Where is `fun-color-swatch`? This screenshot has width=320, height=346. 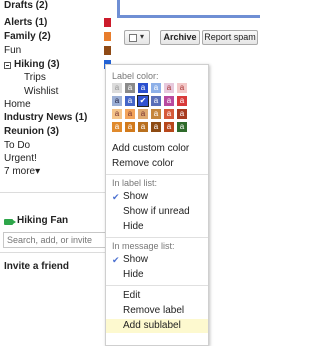 fun-color-swatch is located at coordinates (107, 50).